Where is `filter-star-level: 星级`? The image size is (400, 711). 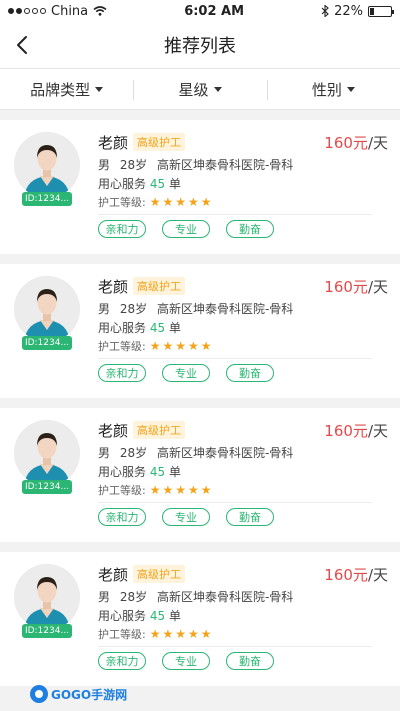
filter-star-level: 星级 is located at coordinates (199, 89).